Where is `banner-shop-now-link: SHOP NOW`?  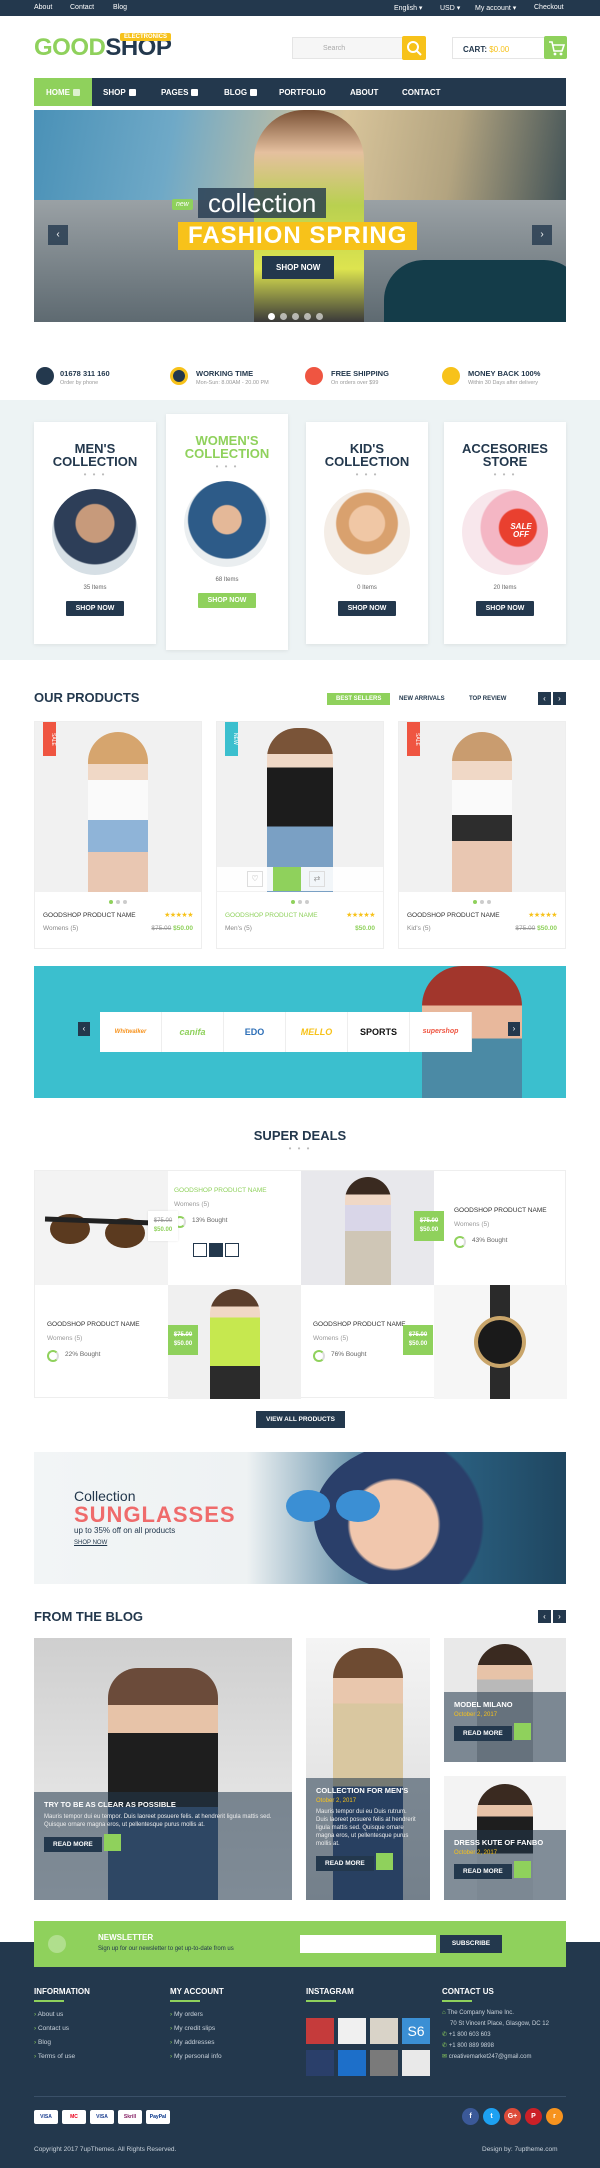
banner-shop-now-link: SHOP NOW is located at coordinates (90, 1543).